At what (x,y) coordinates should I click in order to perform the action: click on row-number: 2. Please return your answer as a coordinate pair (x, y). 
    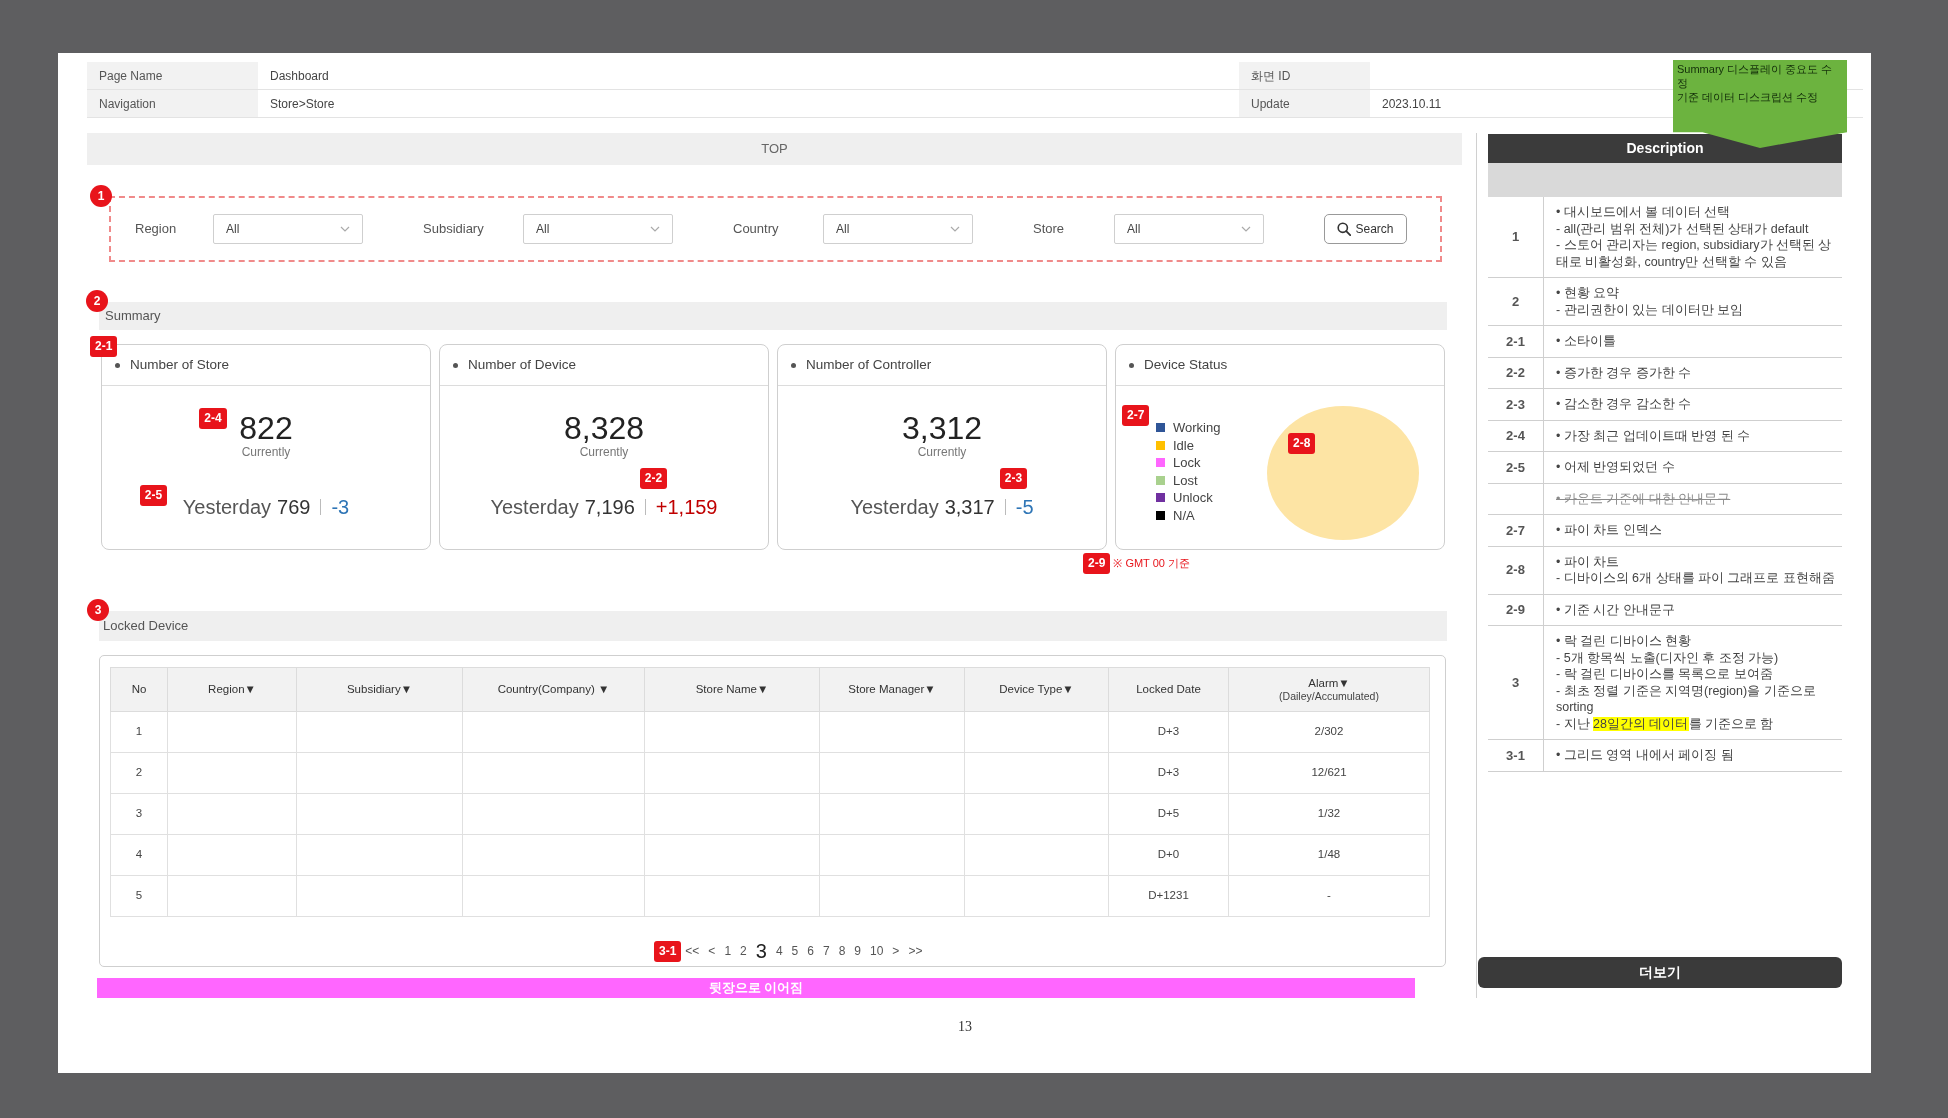
    Looking at the image, I should click on (1515, 301).